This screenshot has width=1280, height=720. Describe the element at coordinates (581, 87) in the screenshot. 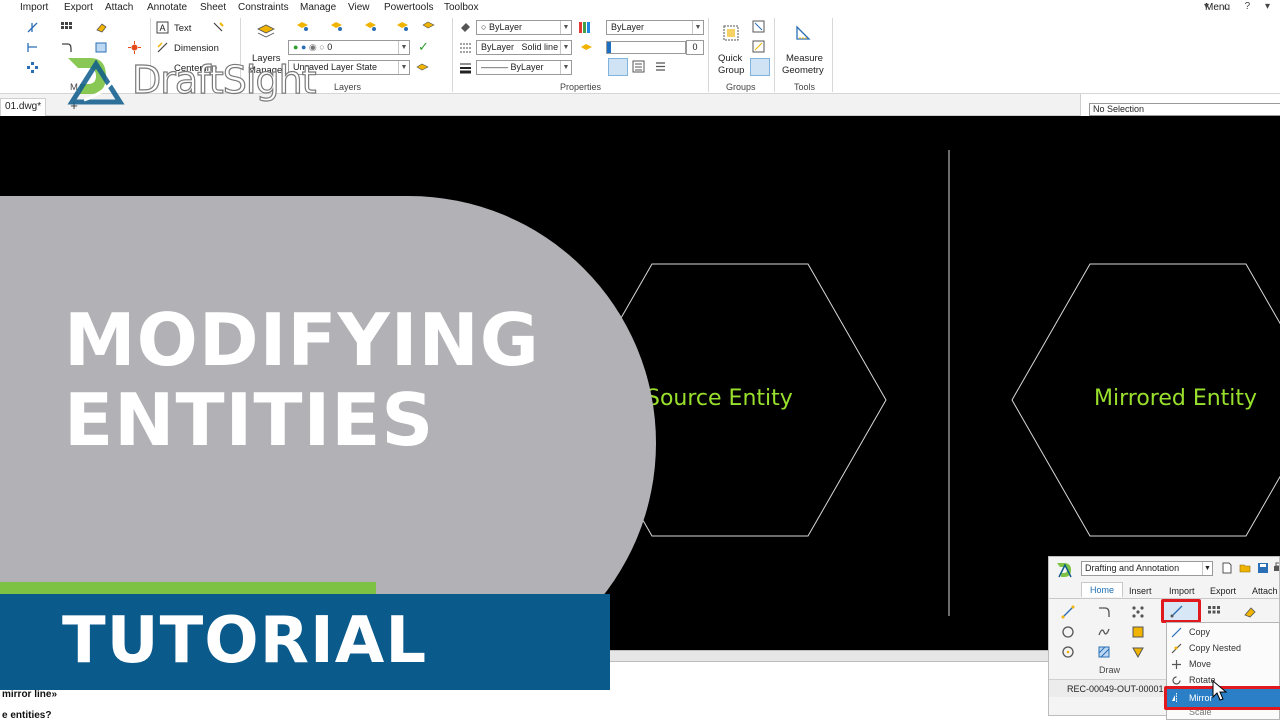

I see `properties-panel-label: Properties` at that location.